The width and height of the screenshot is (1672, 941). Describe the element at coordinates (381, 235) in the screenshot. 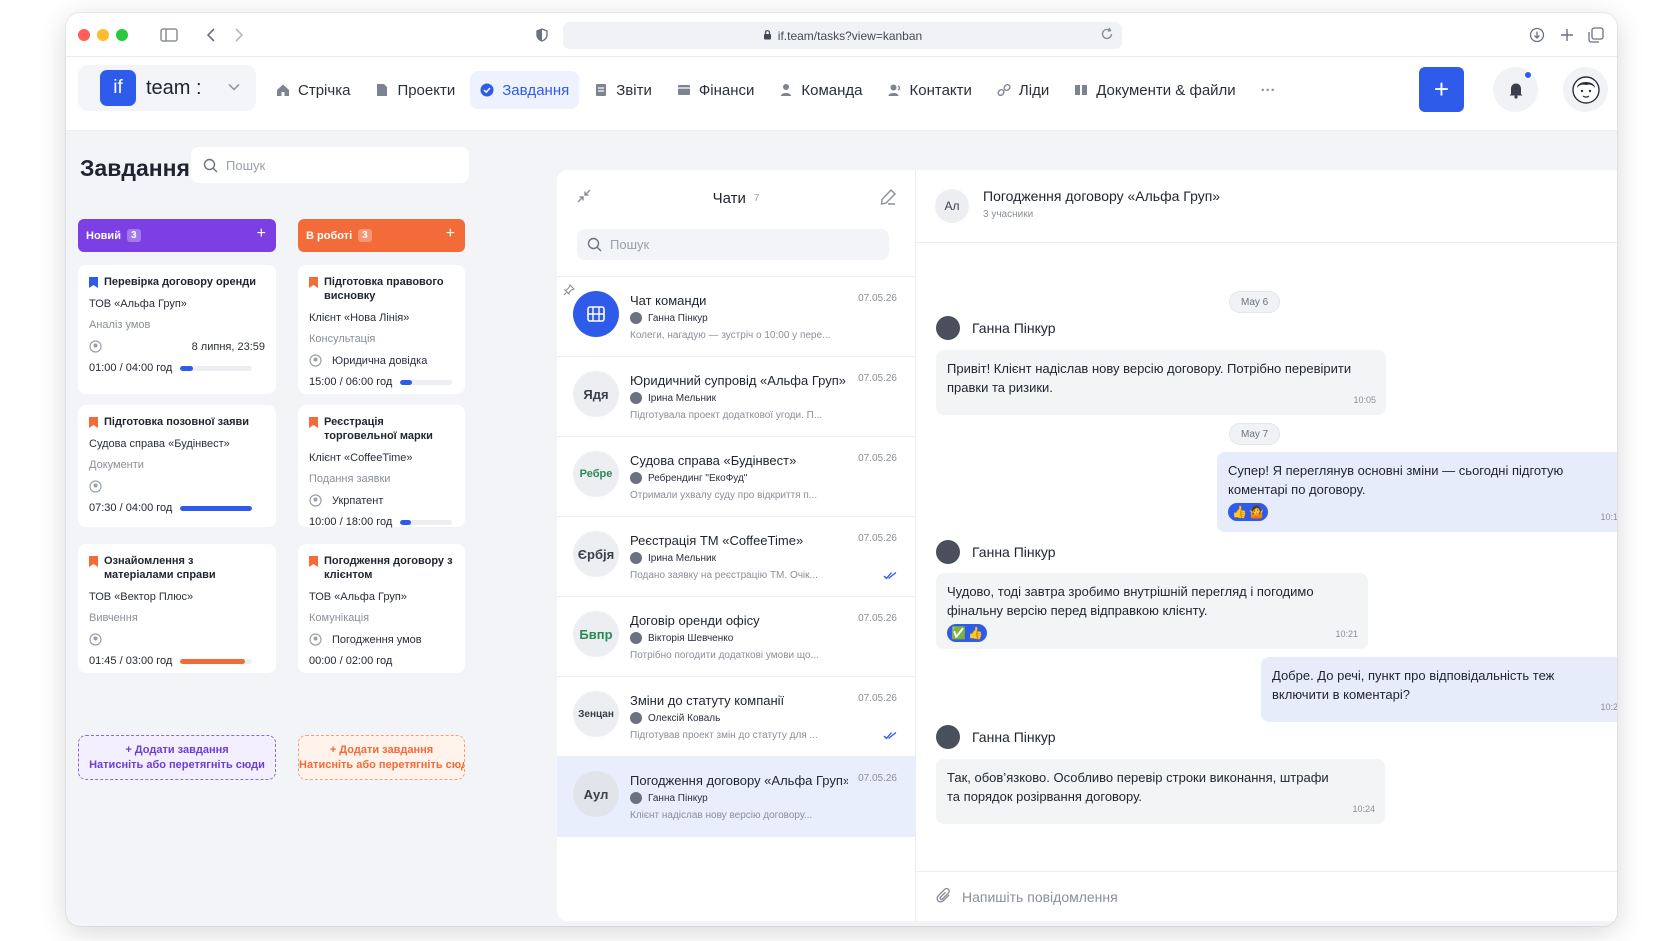

I see `column-header-in-progress: В роботі 3 +` at that location.